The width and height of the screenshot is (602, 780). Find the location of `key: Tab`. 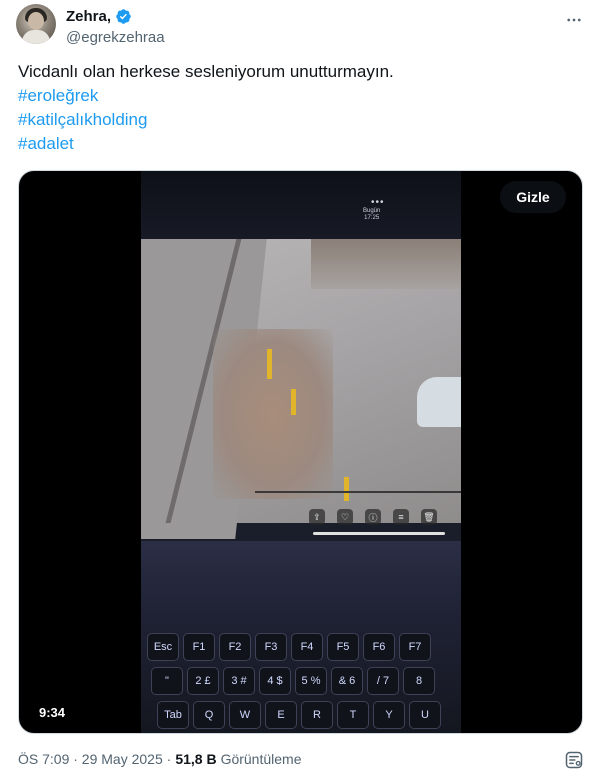

key: Tab is located at coordinates (173, 715).